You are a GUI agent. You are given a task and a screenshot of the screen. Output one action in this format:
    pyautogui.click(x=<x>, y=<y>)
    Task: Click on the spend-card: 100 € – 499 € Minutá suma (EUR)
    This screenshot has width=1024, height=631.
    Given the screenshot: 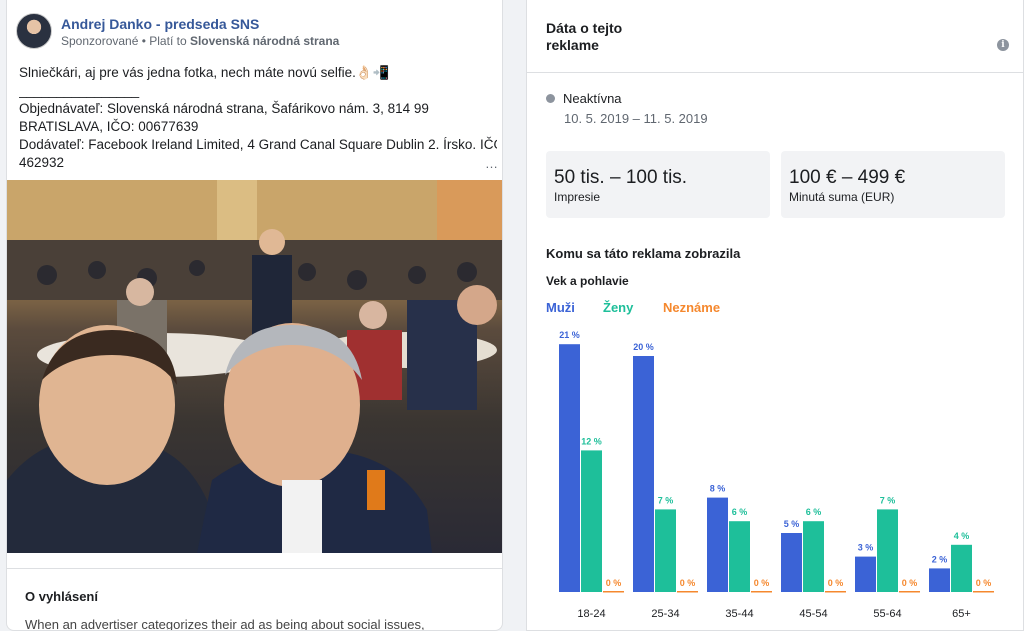 What is the action you would take?
    pyautogui.click(x=893, y=184)
    